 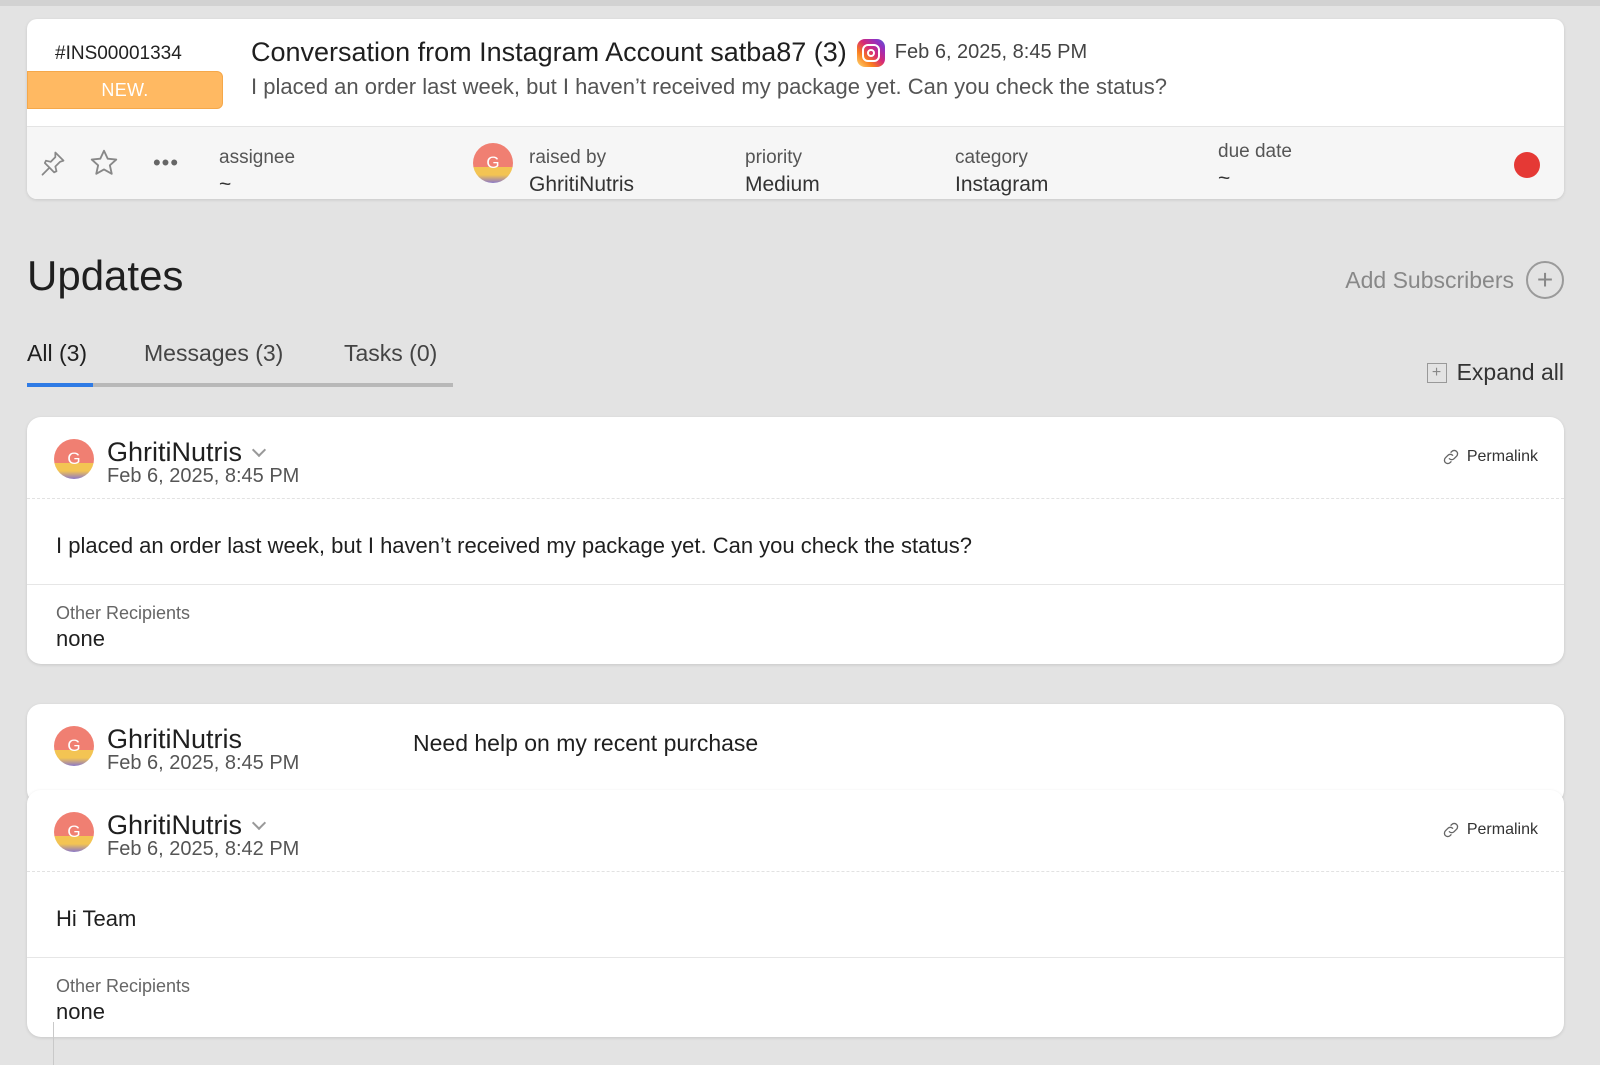 What do you see at coordinates (203, 849) in the screenshot?
I see `message-date: Feb 6, 2025, 8:42 PM` at bounding box center [203, 849].